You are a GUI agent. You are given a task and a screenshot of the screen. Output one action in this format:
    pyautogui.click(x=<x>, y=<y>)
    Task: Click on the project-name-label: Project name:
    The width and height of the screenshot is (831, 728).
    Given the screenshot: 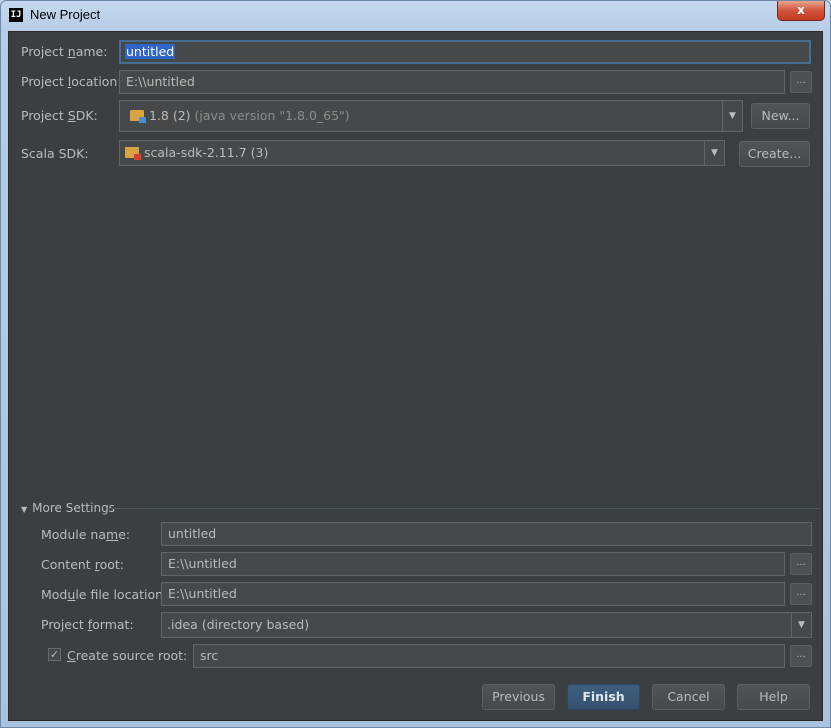 What is the action you would take?
    pyautogui.click(x=64, y=51)
    